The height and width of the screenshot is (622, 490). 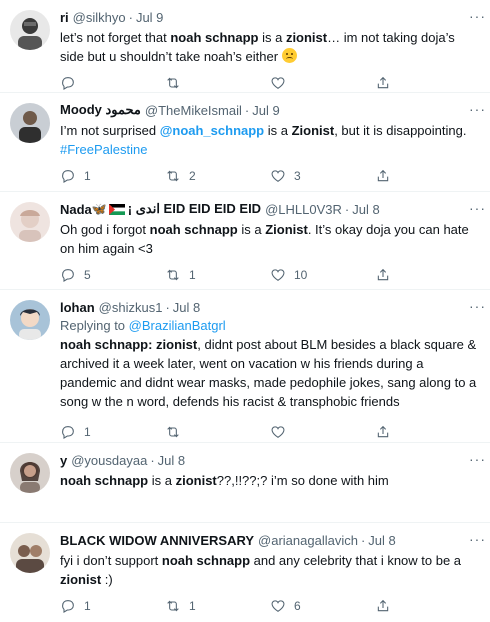 I want to click on author-handle: @TheMikeIsmail, so click(x=193, y=110).